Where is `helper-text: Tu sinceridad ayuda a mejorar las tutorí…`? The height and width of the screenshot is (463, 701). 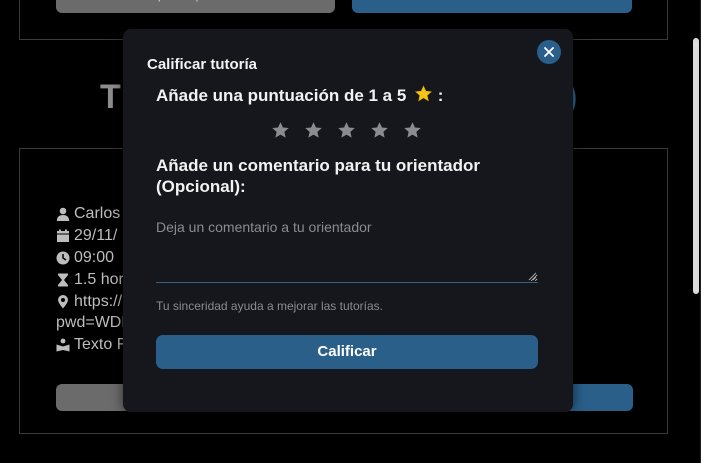 helper-text: Tu sinceridad ayuda a mejorar las tutorí… is located at coordinates (269, 306).